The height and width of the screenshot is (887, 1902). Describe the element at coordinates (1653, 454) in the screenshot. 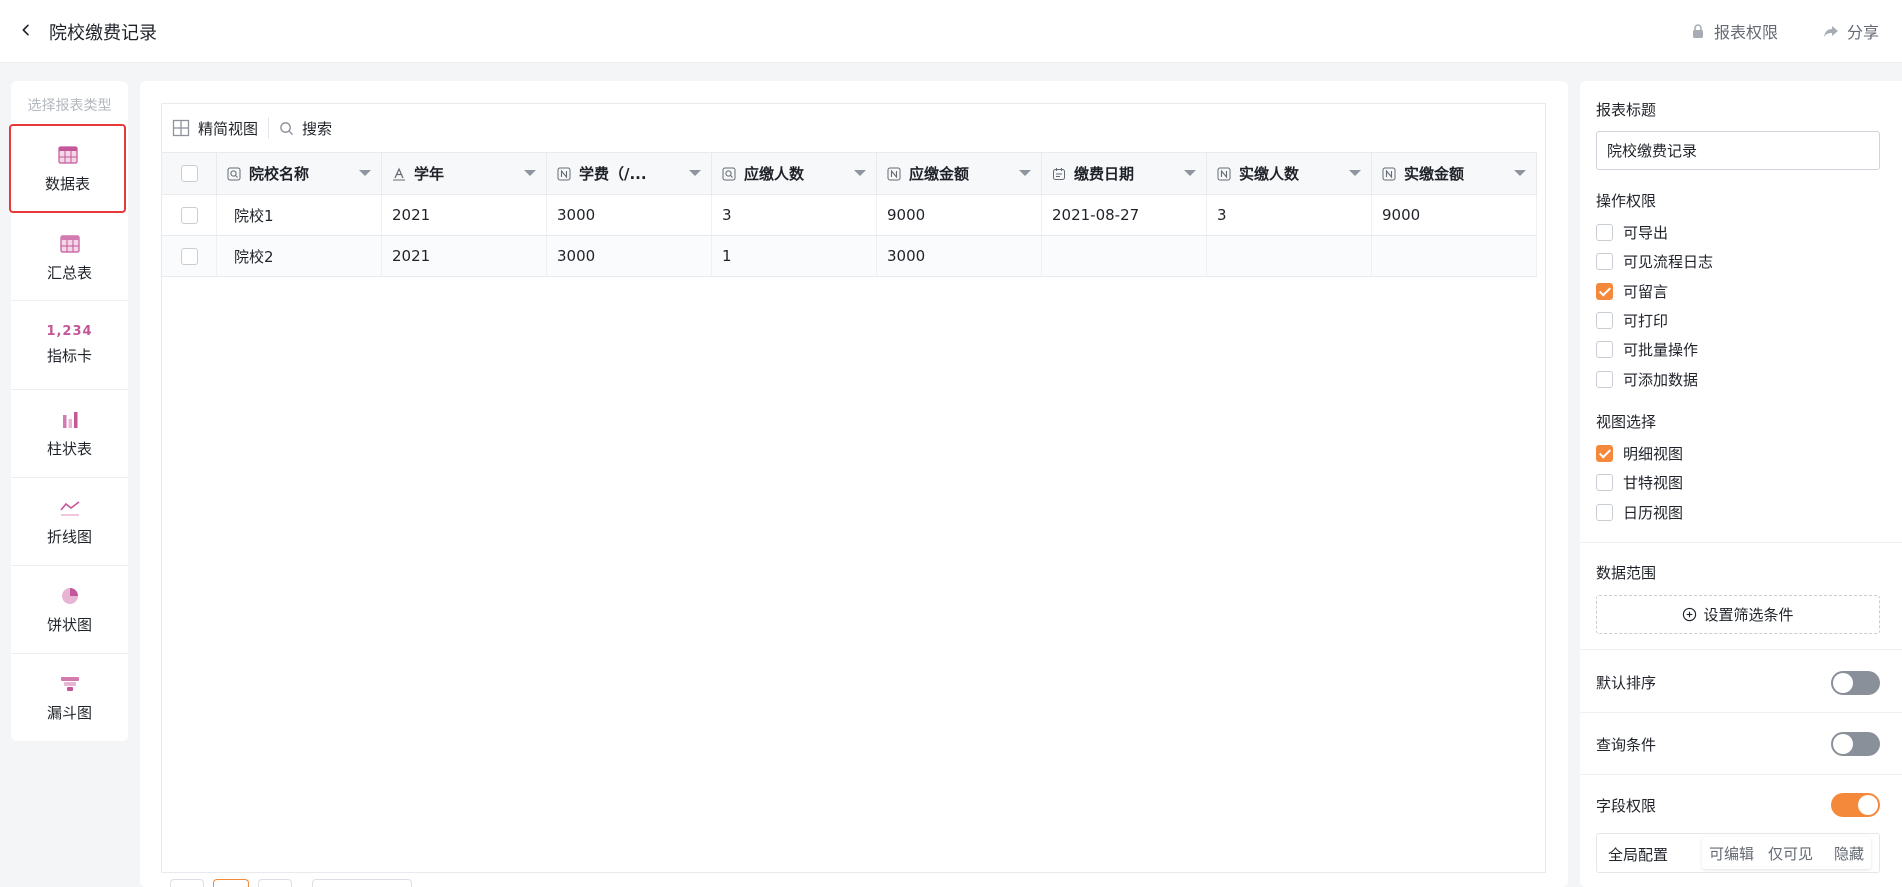

I see `checkbox-label: 明细视图` at that location.